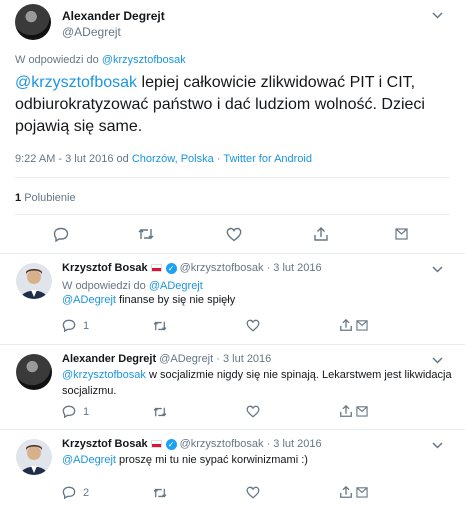  I want to click on reply-count: 2, so click(86, 492).